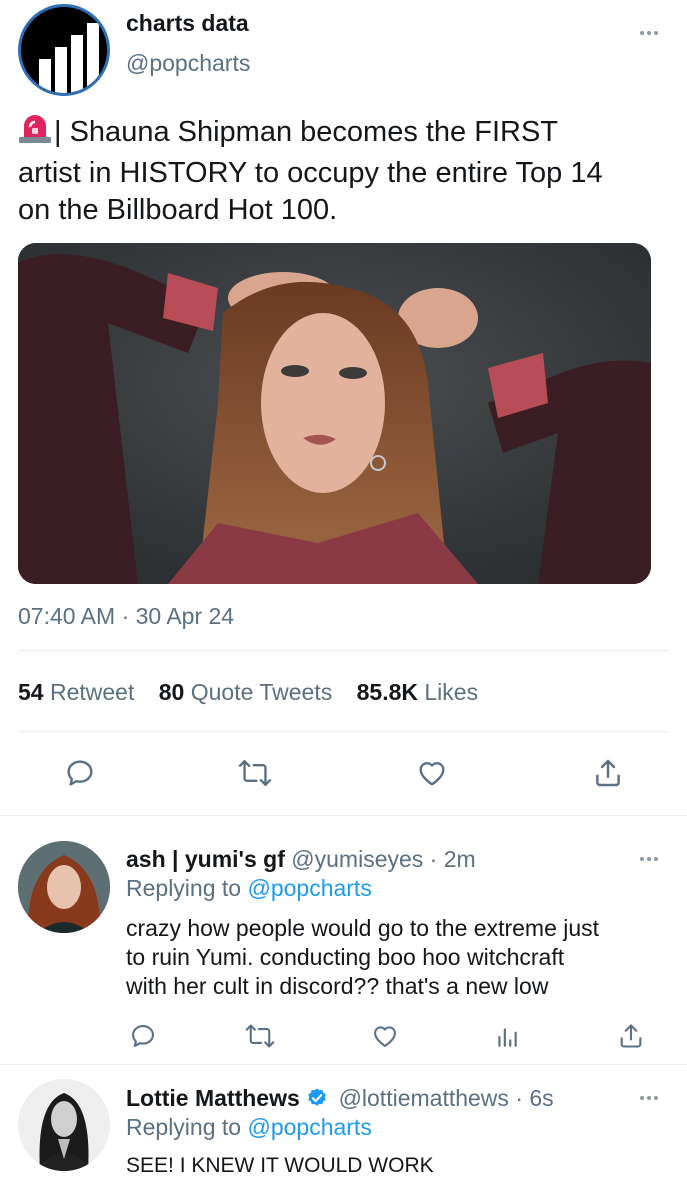  What do you see at coordinates (69, 58) in the screenshot?
I see `bar-chart-logo-icon` at bounding box center [69, 58].